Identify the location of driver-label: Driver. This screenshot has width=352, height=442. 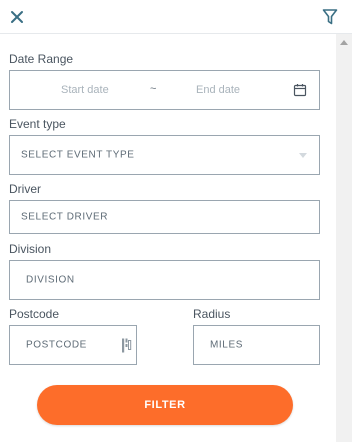
(25, 189).